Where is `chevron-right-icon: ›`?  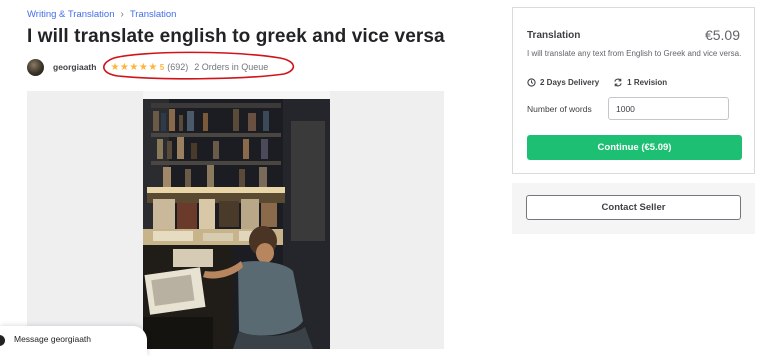 chevron-right-icon: › is located at coordinates (122, 14).